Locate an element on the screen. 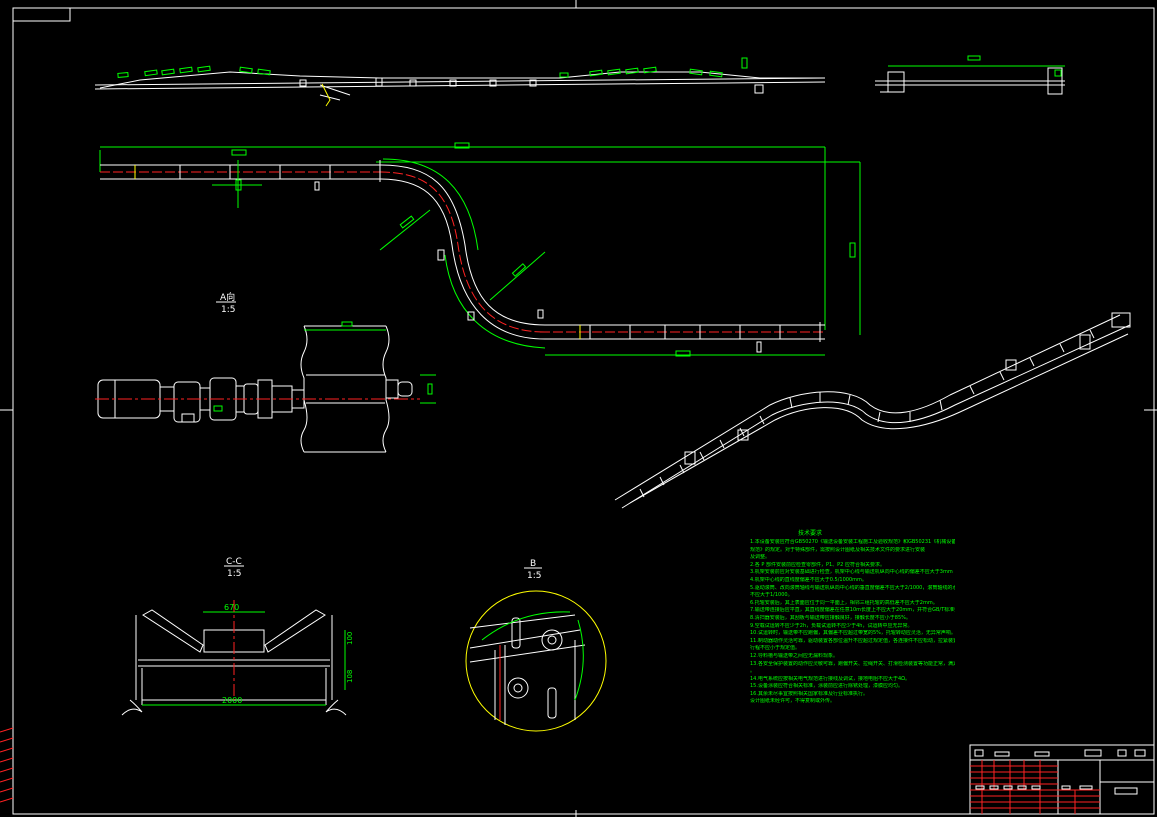 The image size is (1157, 817). section-c-view: C-C 1:5 670 2000 100 108 is located at coordinates (237, 636).